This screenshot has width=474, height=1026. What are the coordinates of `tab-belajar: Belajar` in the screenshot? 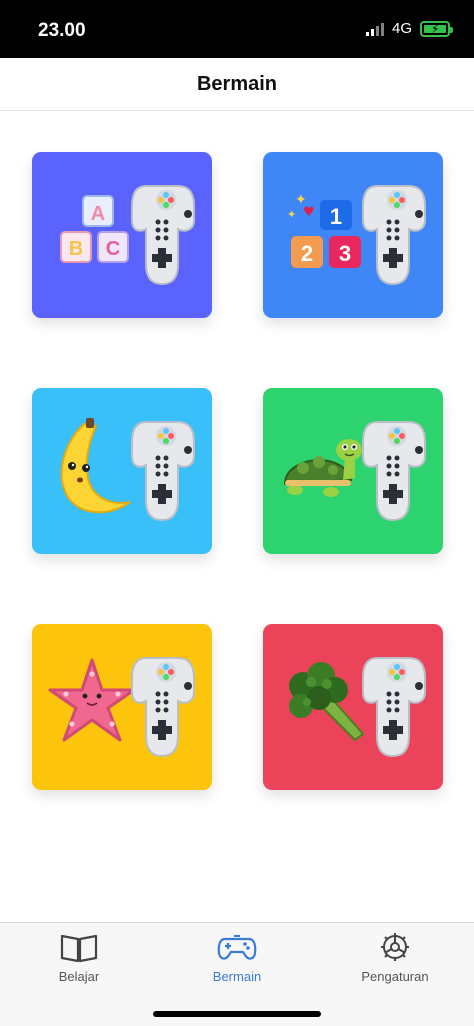 It's located at (79, 963).